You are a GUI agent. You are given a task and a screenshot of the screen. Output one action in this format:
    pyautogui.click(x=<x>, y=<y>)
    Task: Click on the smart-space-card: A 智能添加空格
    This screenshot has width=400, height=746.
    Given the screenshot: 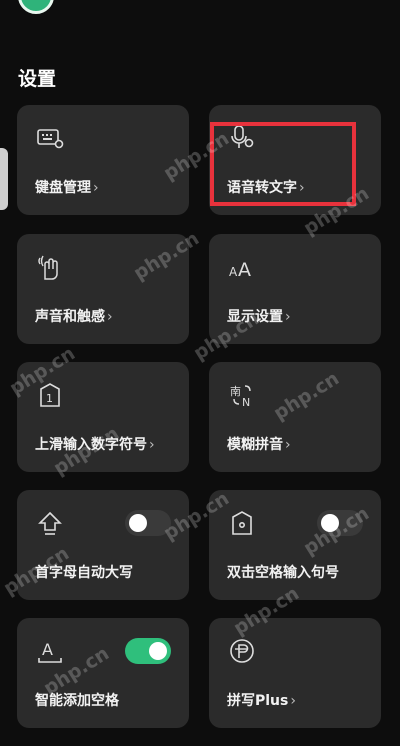 What is the action you would take?
    pyautogui.click(x=103, y=673)
    